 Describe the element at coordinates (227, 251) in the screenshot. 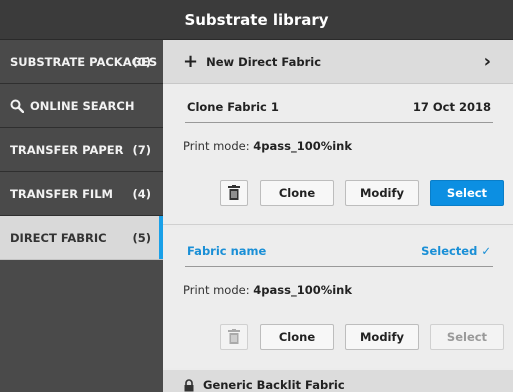

I see `substrate-name: Fabric name` at that location.